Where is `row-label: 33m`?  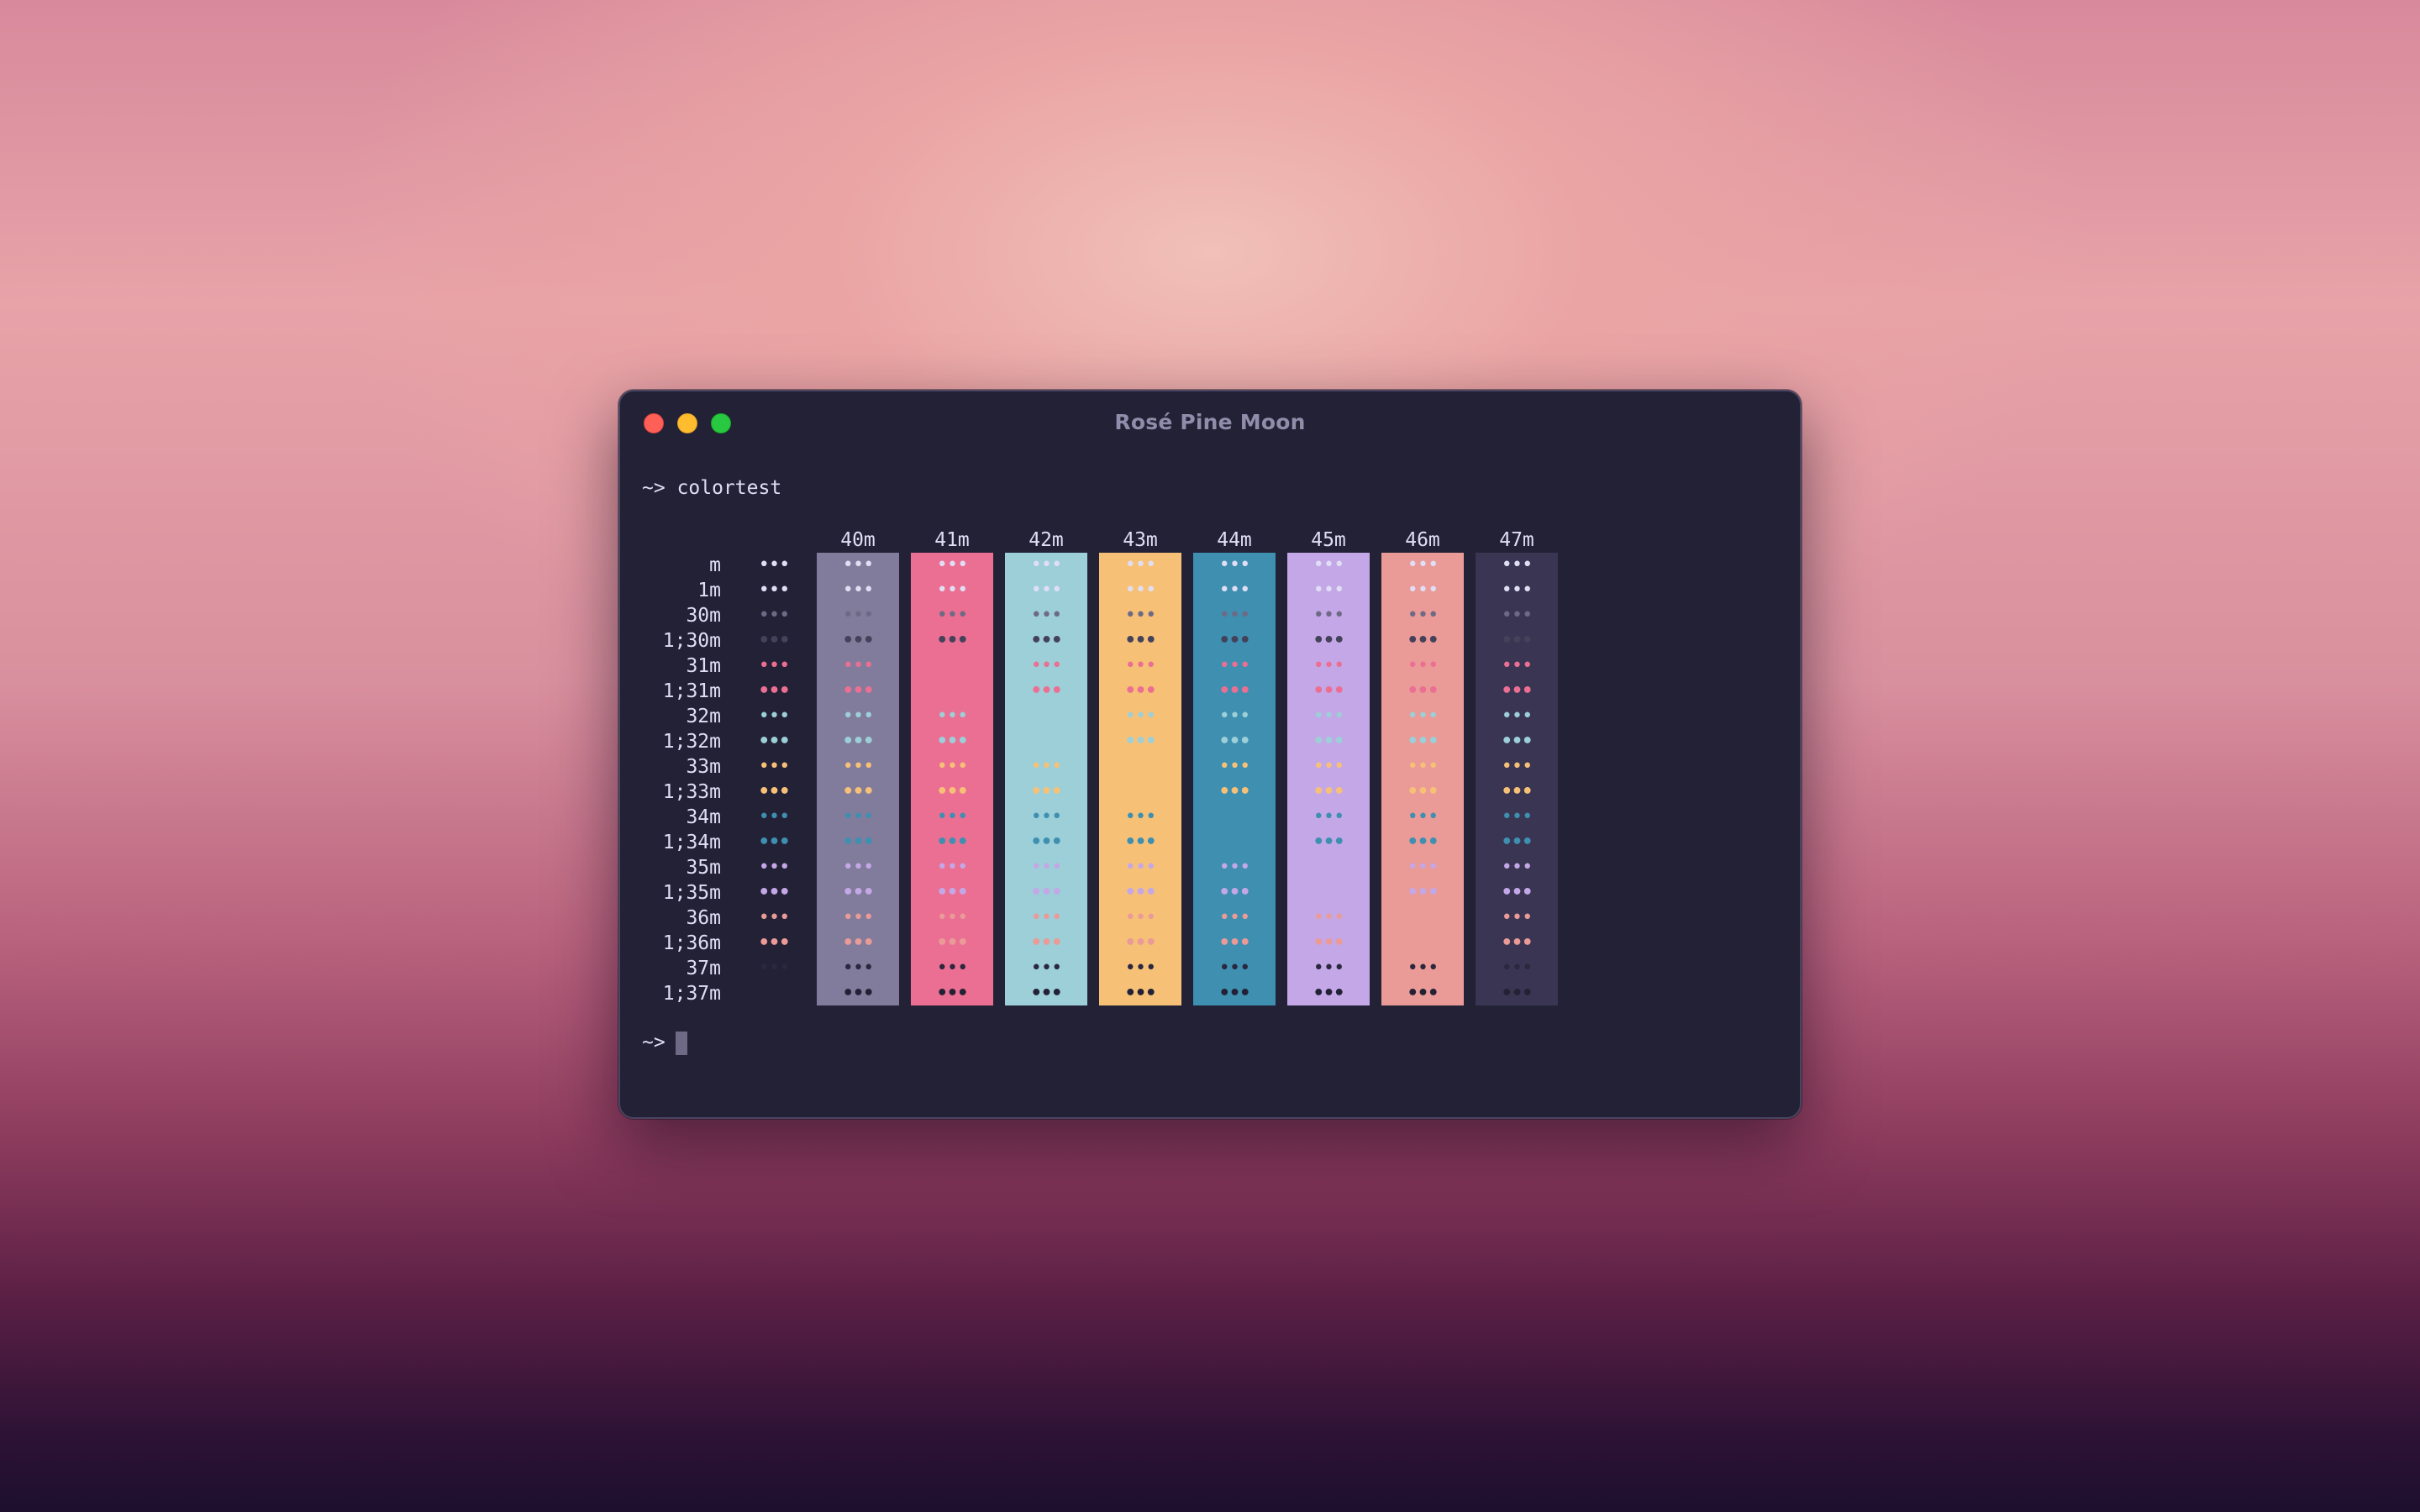 row-label: 33m is located at coordinates (704, 767).